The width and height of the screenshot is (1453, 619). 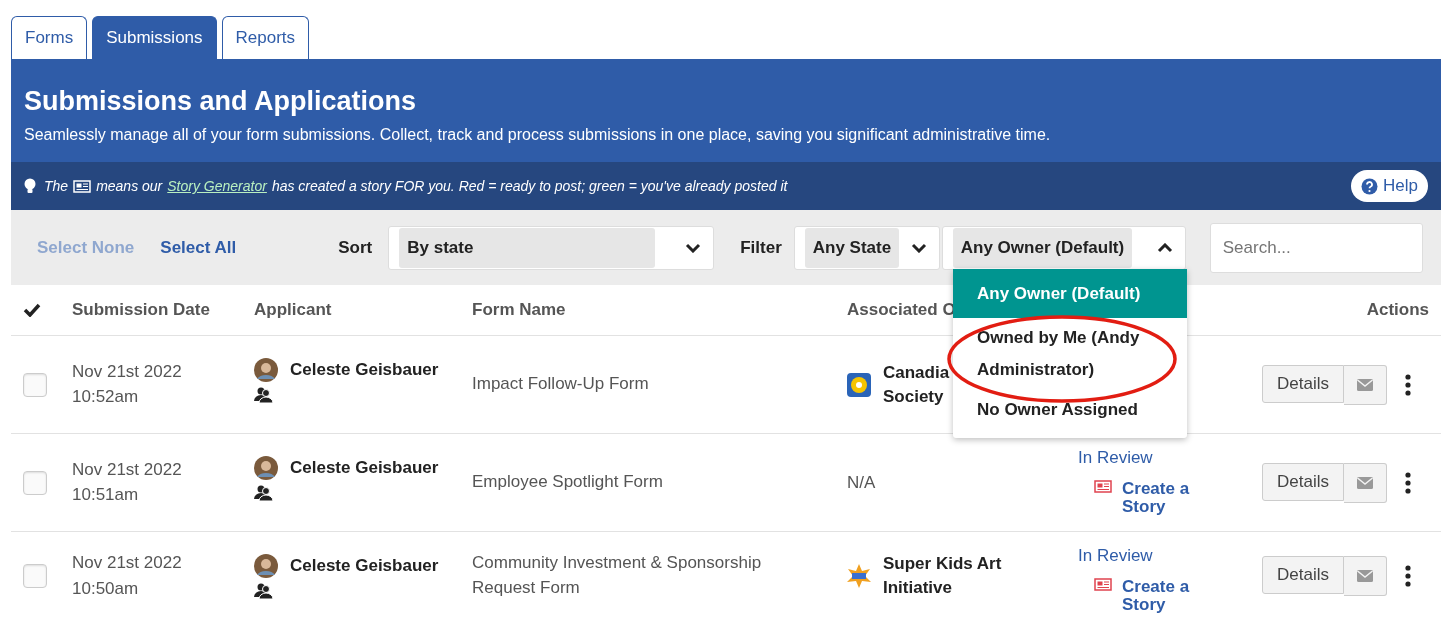 What do you see at coordinates (355, 247) in the screenshot?
I see `sort-label: Sort` at bounding box center [355, 247].